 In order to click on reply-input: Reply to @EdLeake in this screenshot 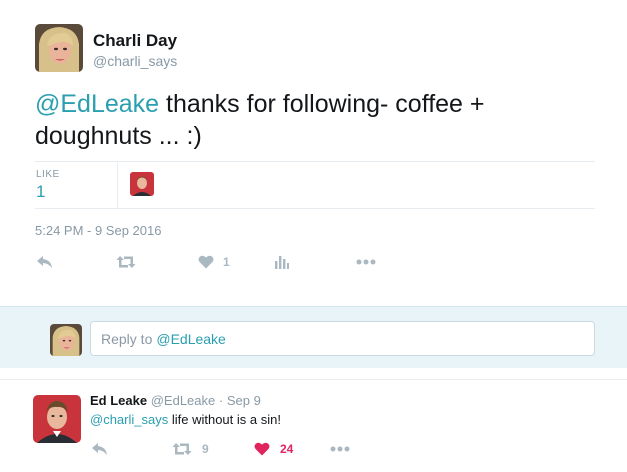, I will do `click(342, 338)`.